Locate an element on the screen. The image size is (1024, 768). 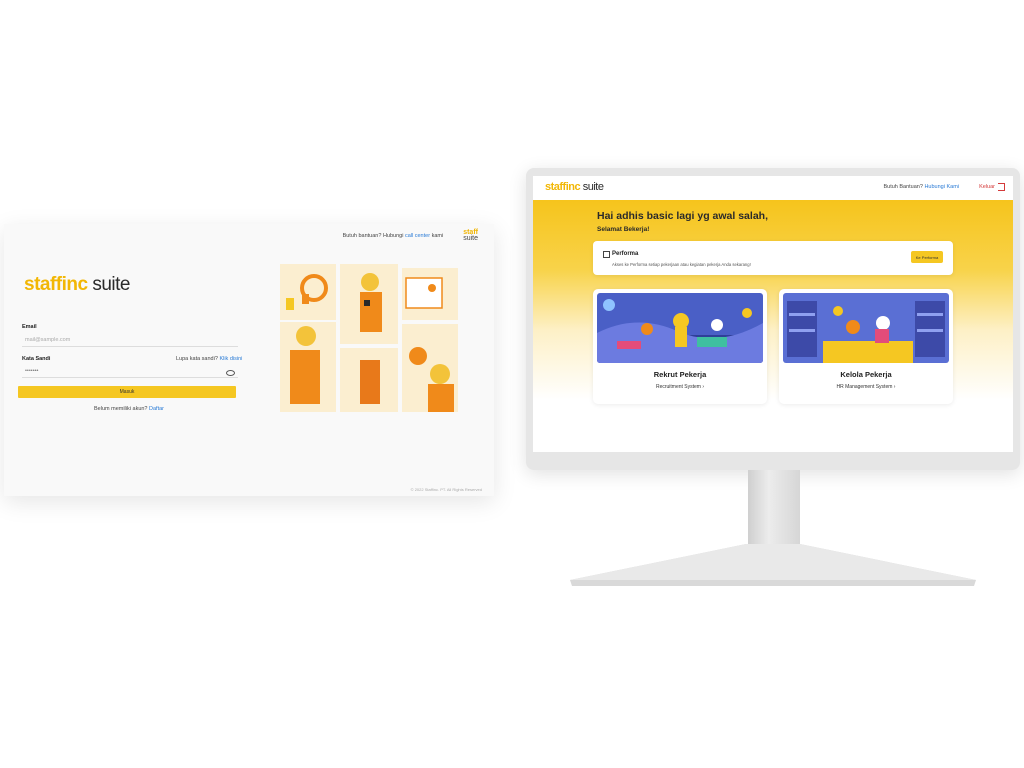
hr-link: HR Management System › is located at coordinates (866, 387).